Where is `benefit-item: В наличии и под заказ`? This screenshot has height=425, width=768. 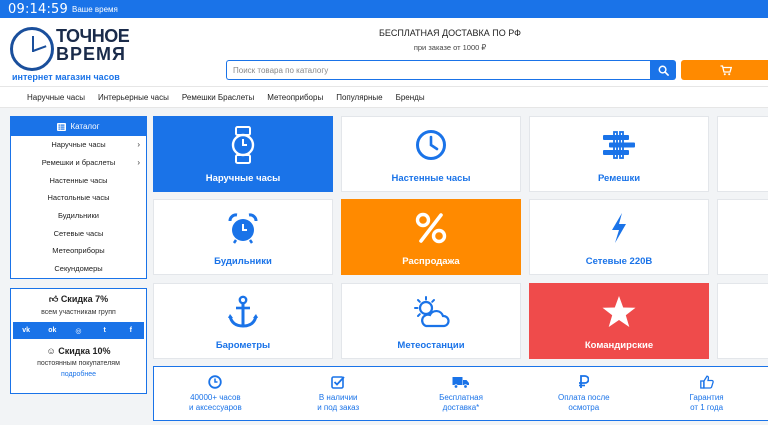 benefit-item: В наличии и под заказ is located at coordinates (338, 393).